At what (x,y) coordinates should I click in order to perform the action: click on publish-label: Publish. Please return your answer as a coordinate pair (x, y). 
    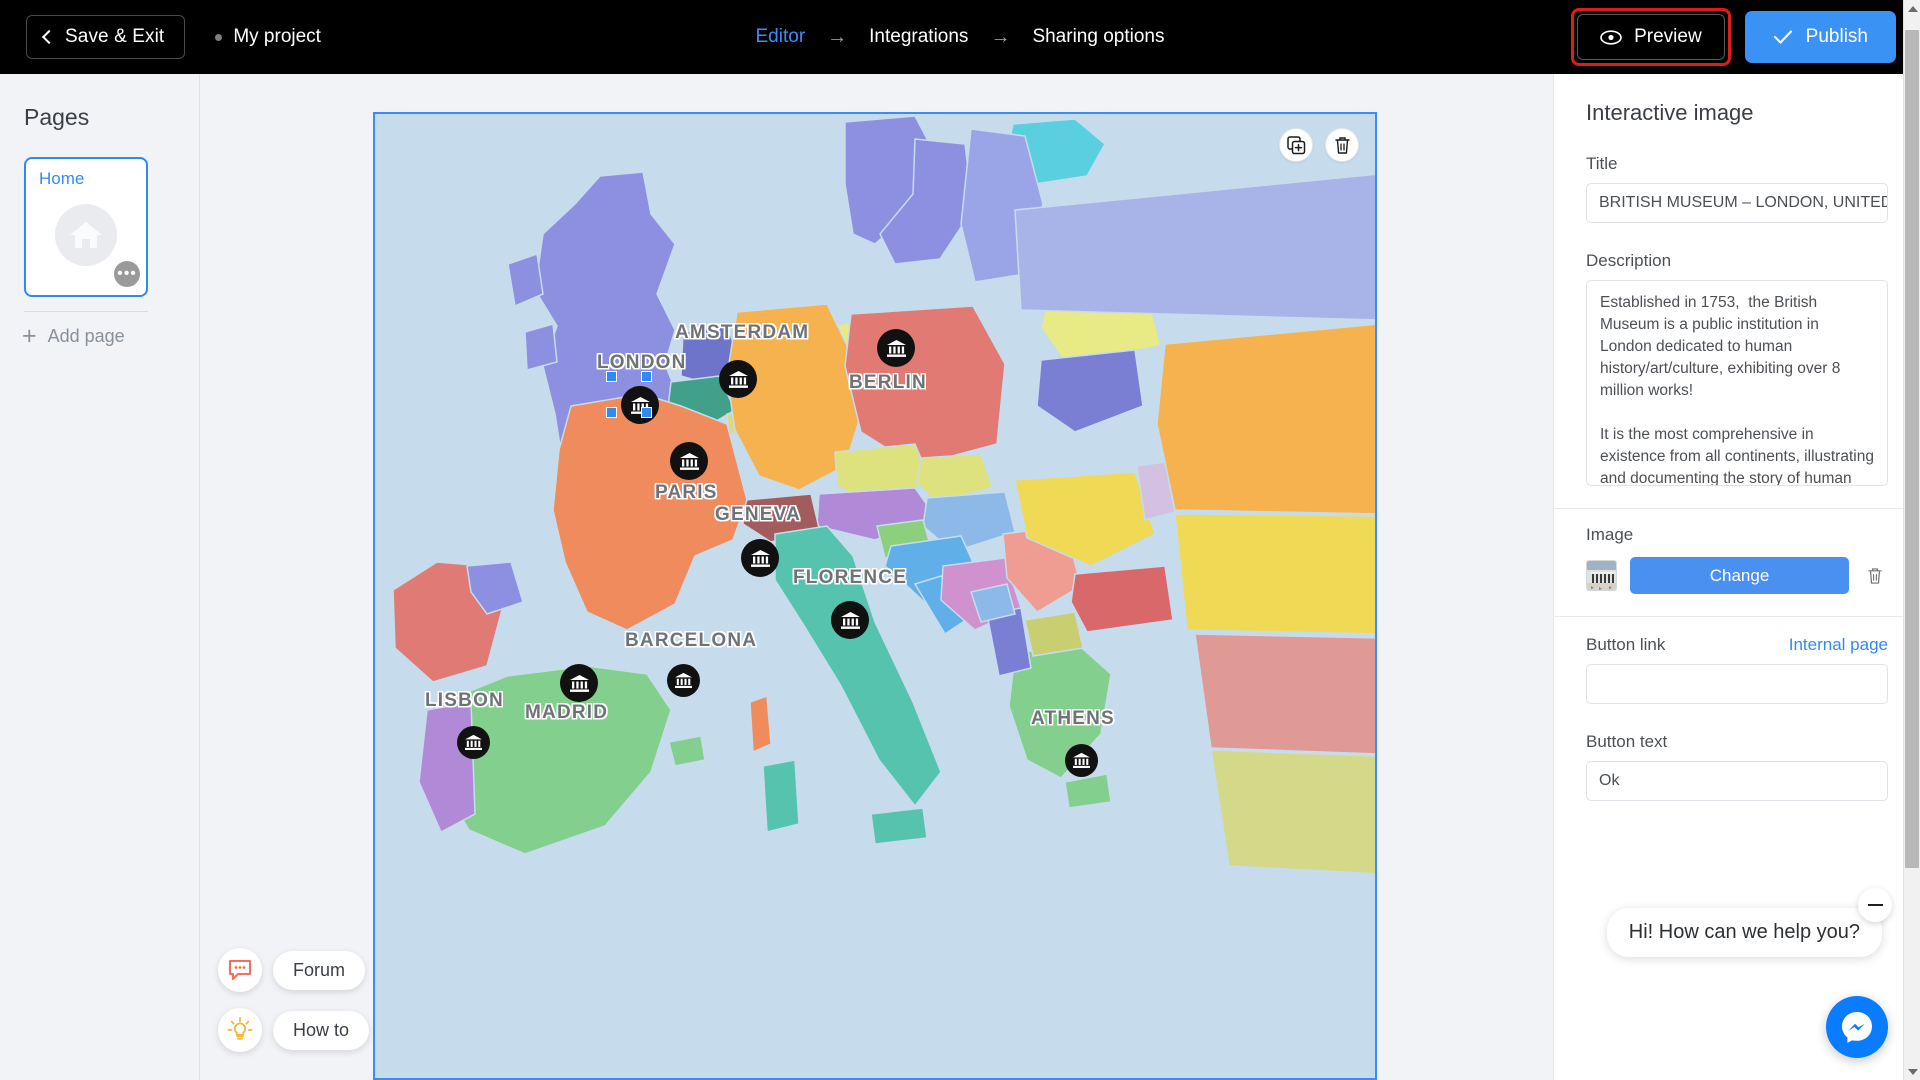
    Looking at the image, I should click on (1836, 36).